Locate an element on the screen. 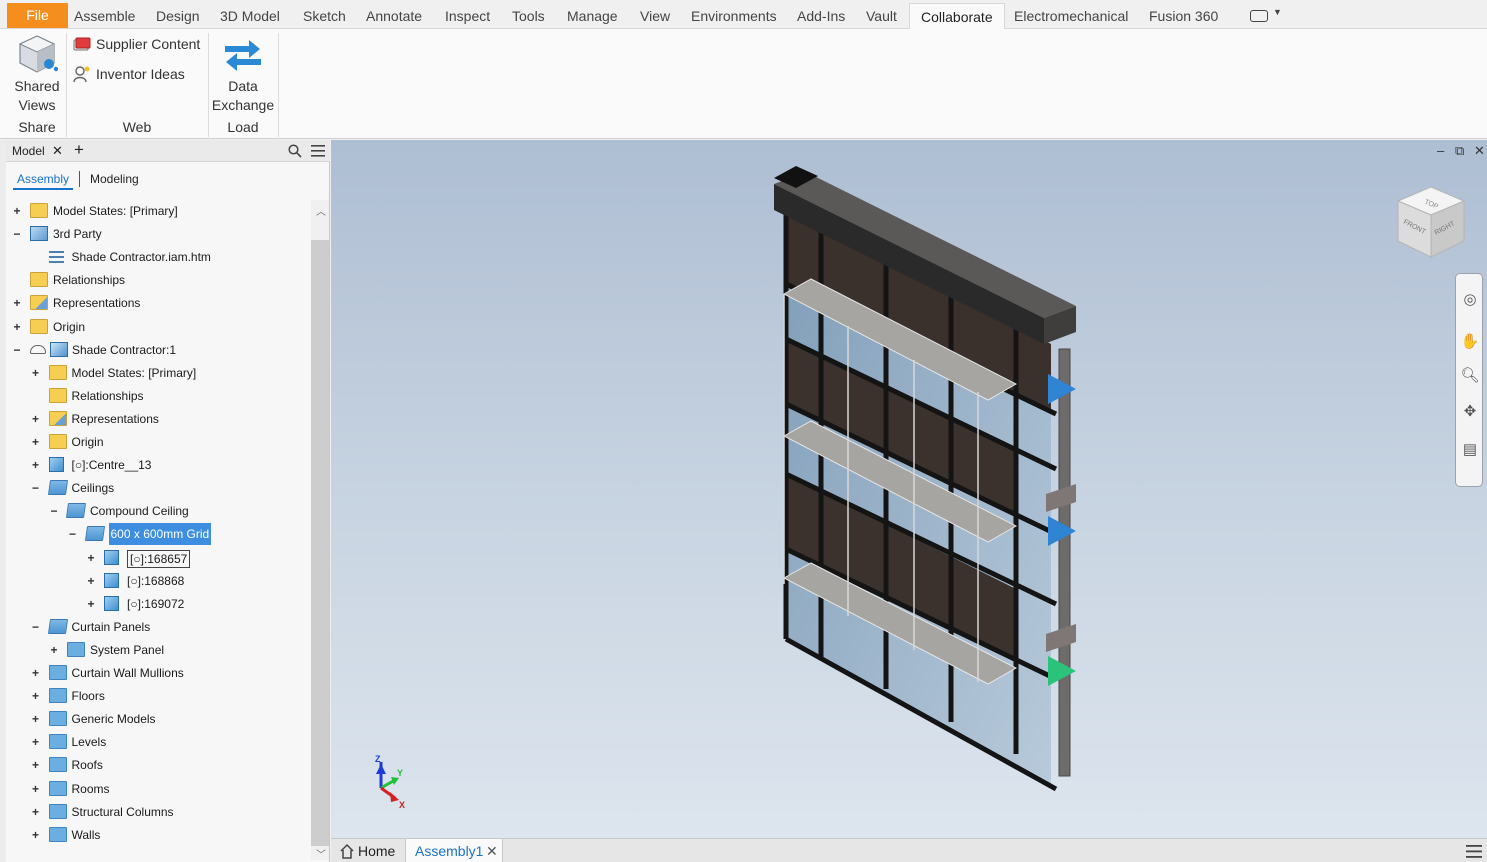 This screenshot has width=1487, height=862. tree-item: + [○]:169072 is located at coordinates (156, 604).